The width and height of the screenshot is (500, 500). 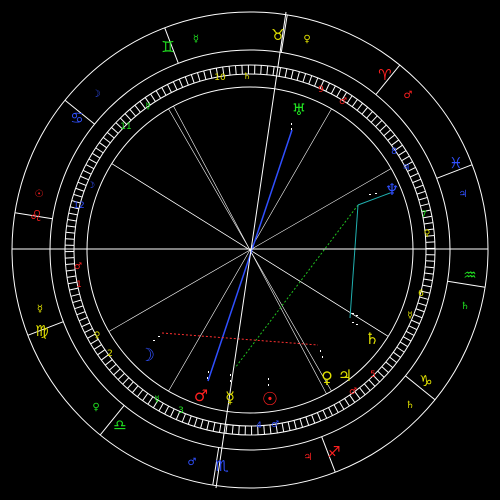 I want to click on house-7-ruler-icon: ♀, so click(x=427, y=234).